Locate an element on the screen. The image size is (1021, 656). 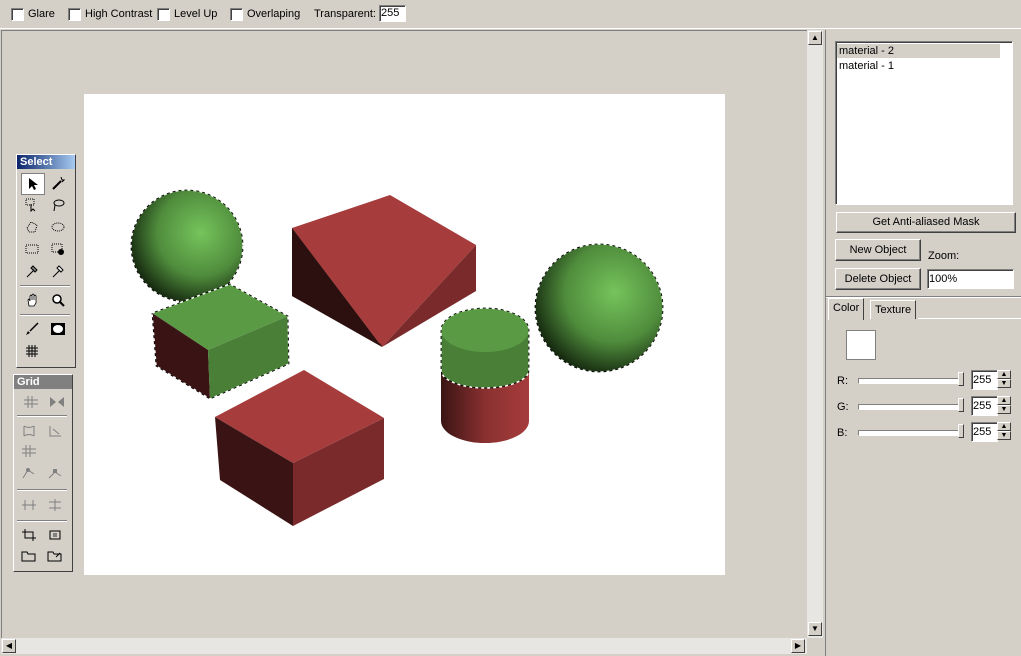
grid-warp-alt-icon is located at coordinates (55, 431).